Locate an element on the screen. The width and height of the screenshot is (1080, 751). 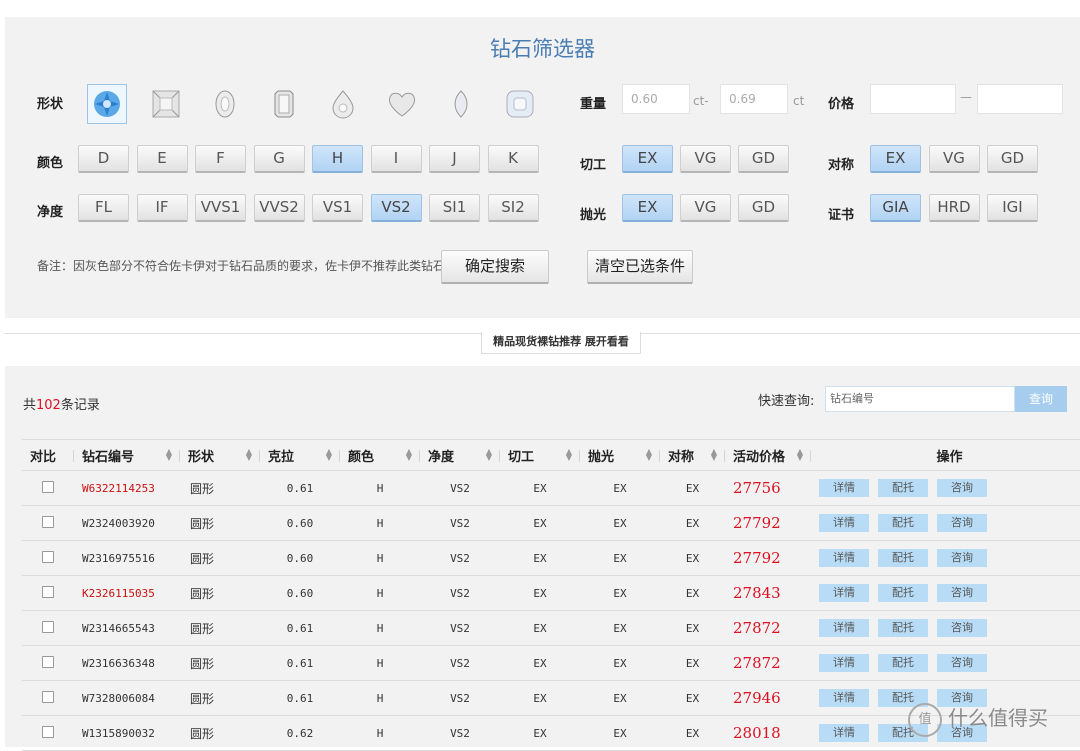
color-option-f: F is located at coordinates (220, 159).